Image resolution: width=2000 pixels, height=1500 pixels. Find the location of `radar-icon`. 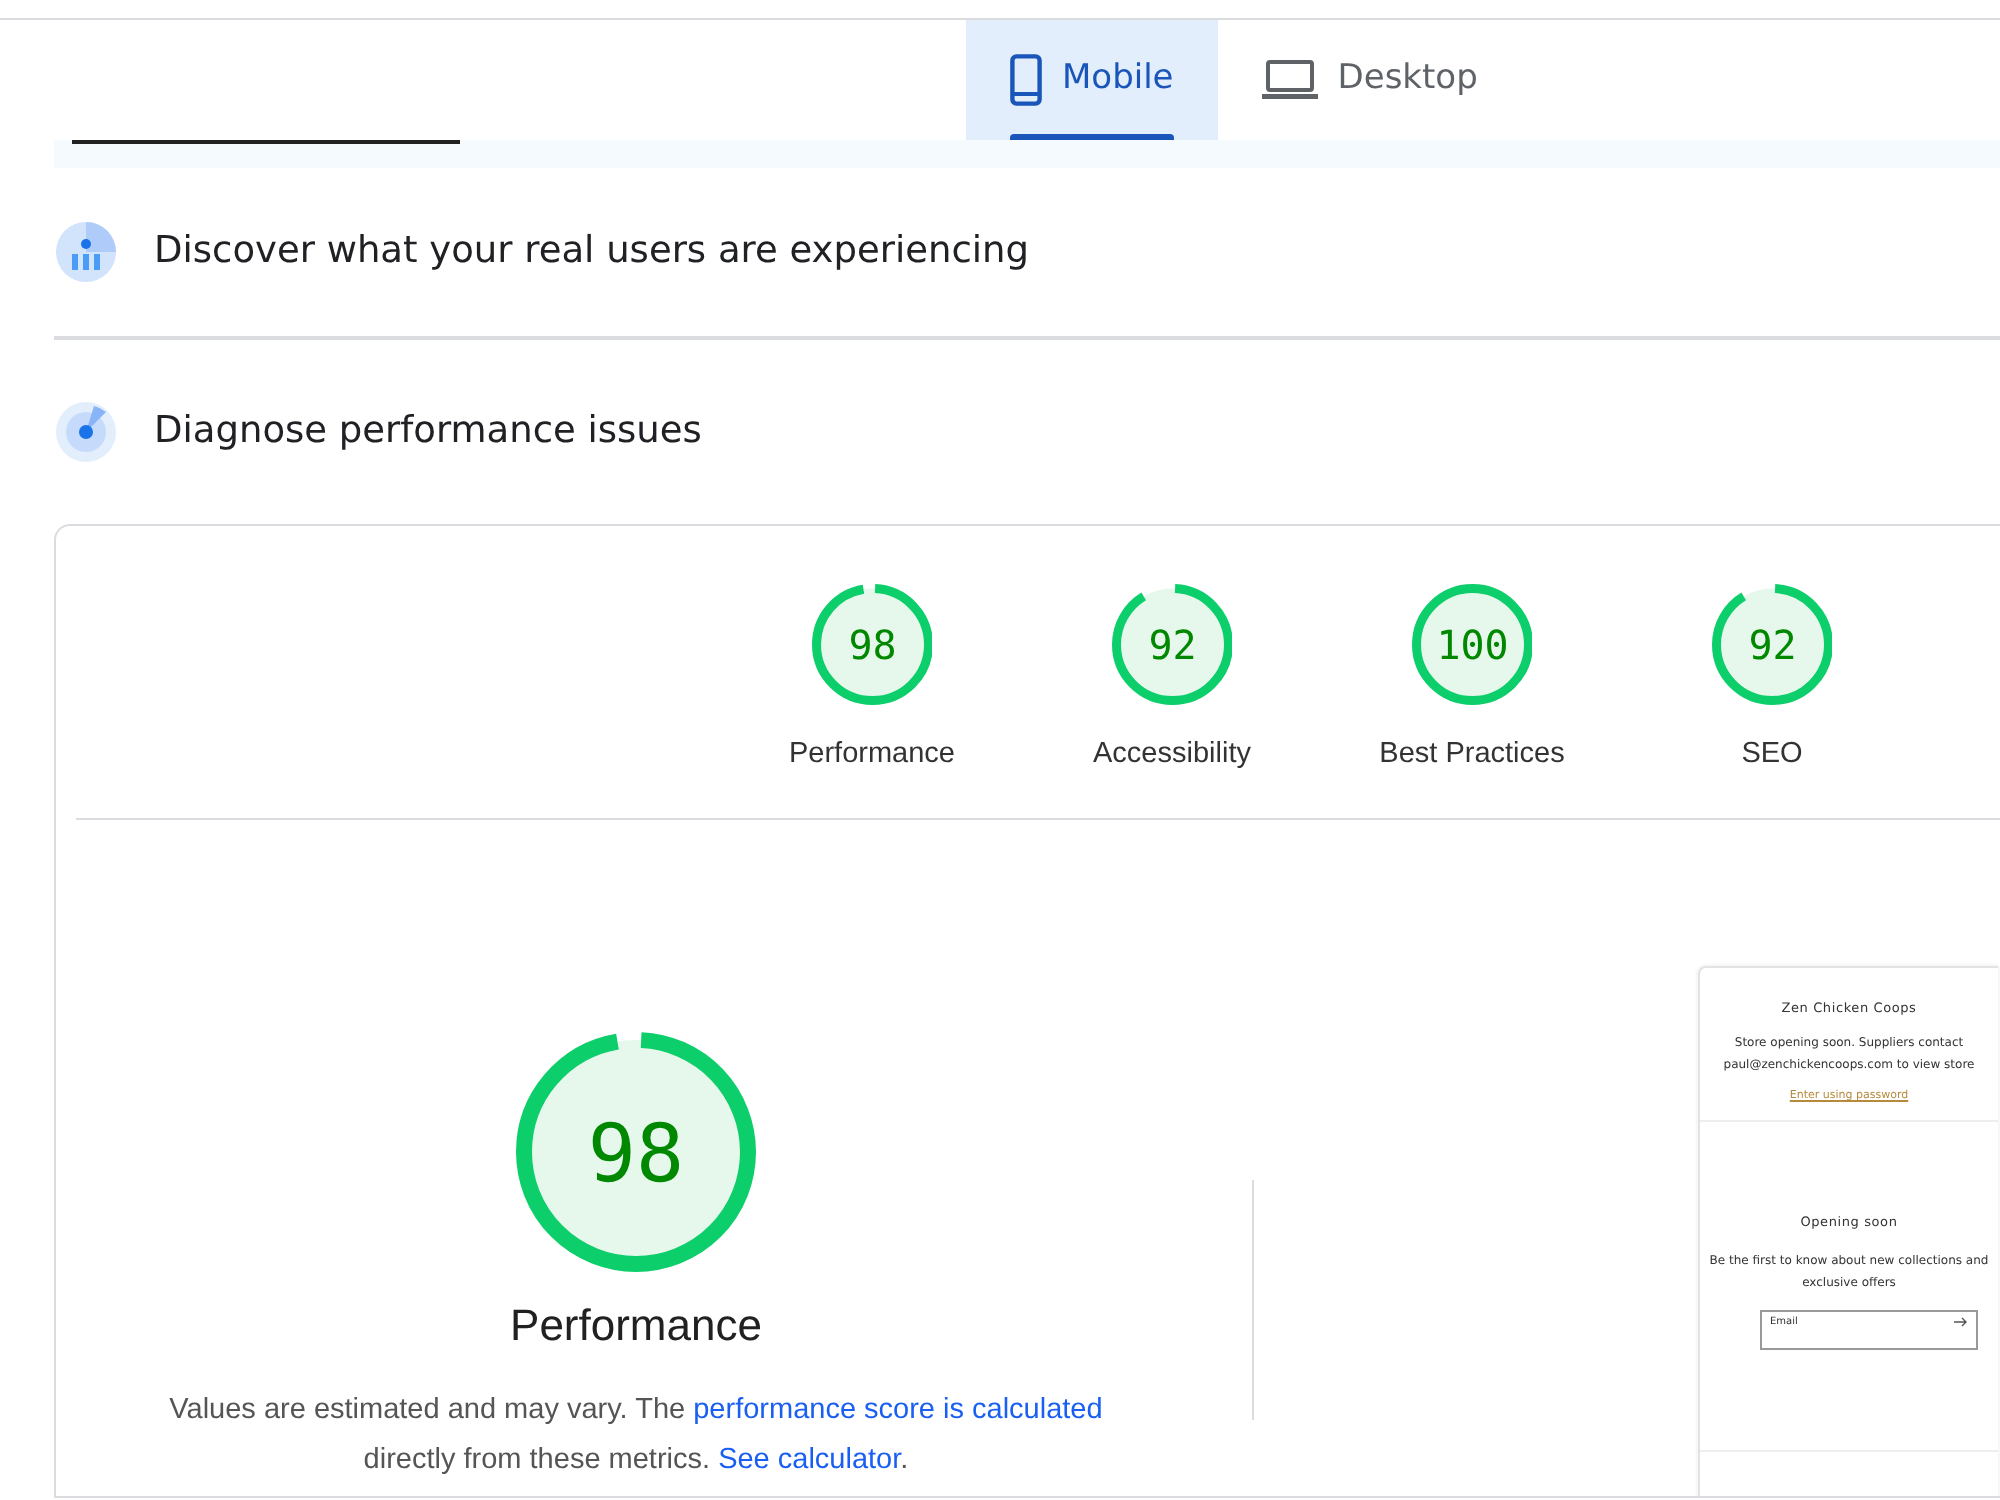

radar-icon is located at coordinates (86, 432).